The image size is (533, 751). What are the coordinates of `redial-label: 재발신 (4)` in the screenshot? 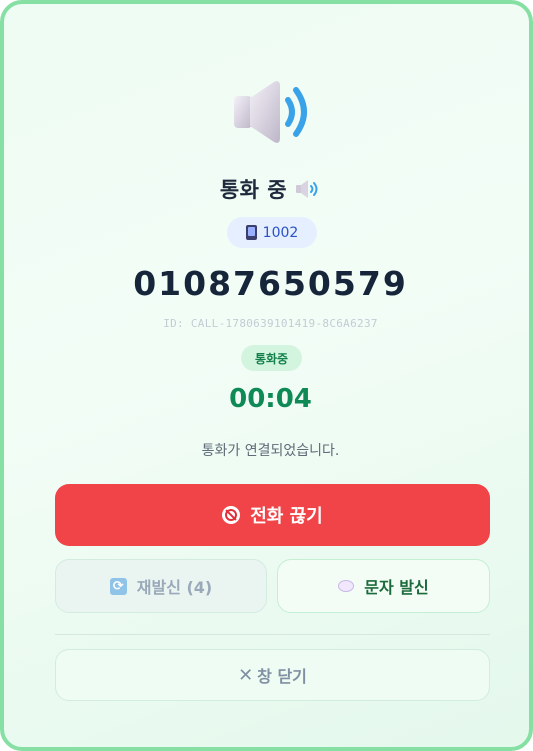 It's located at (174, 587).